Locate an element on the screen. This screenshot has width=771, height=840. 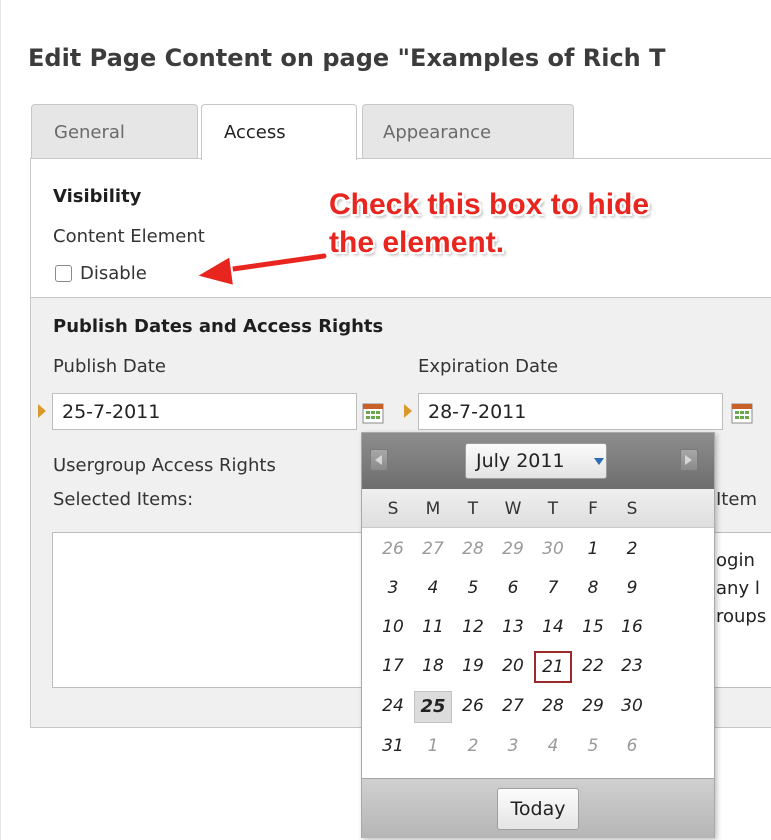
publish-heading: Publish Dates and Access Rights is located at coordinates (218, 326).